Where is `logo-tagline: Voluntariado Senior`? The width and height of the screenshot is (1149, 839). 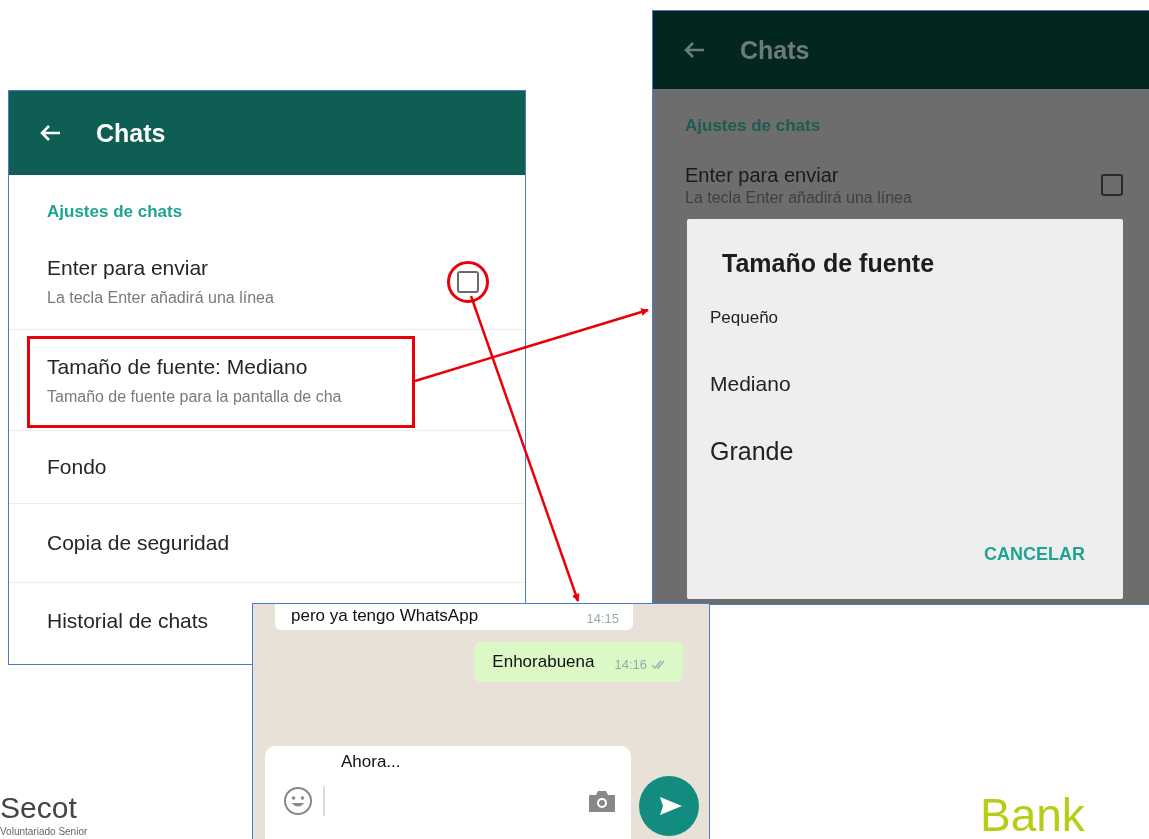 logo-tagline: Voluntariado Senior is located at coordinates (44, 831).